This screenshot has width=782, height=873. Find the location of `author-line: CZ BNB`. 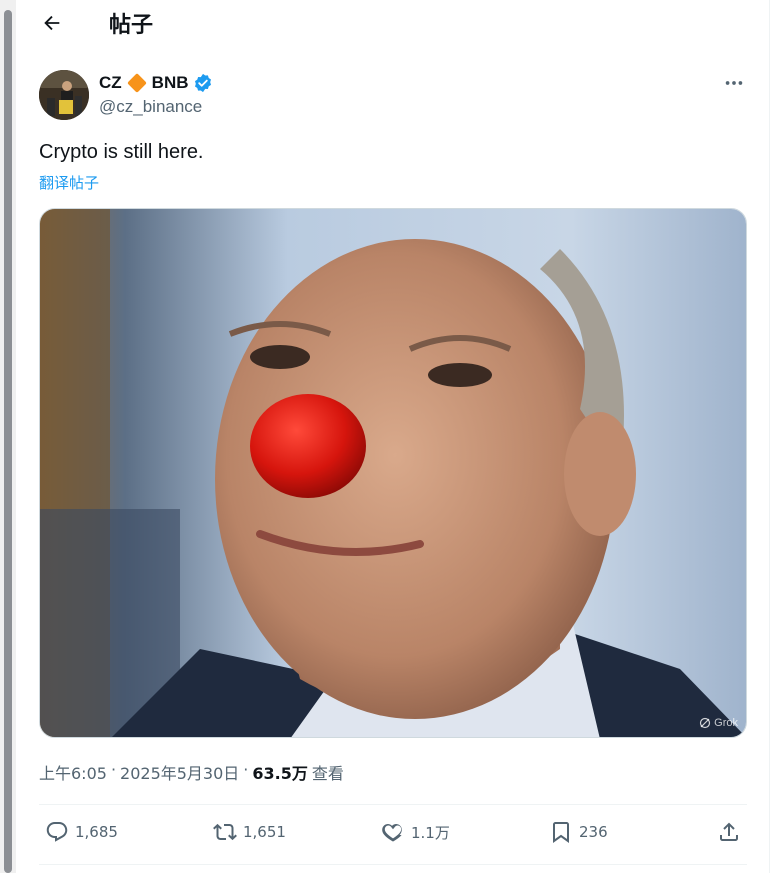

author-line: CZ BNB is located at coordinates (156, 83).